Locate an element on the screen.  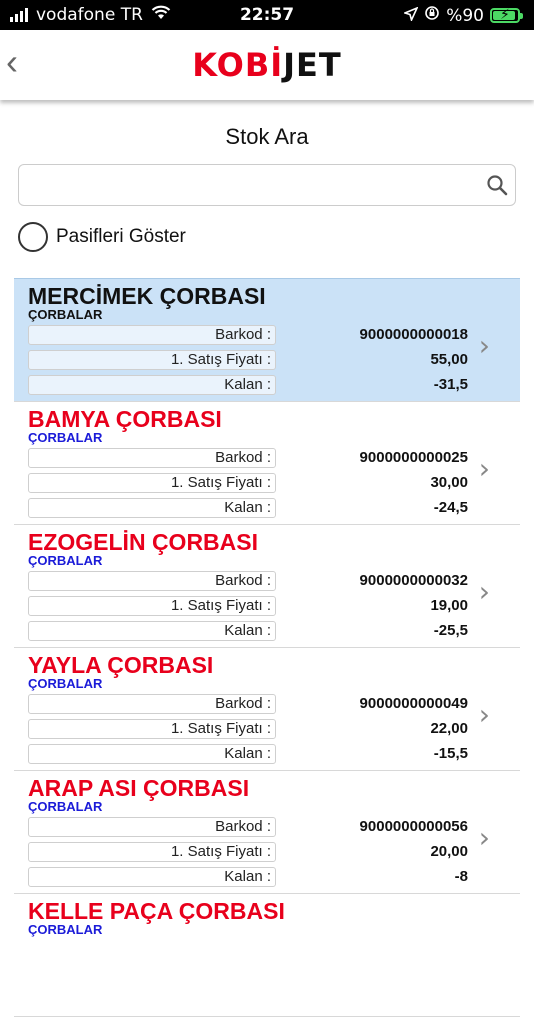
row-value: -25,5 is located at coordinates (450, 630).